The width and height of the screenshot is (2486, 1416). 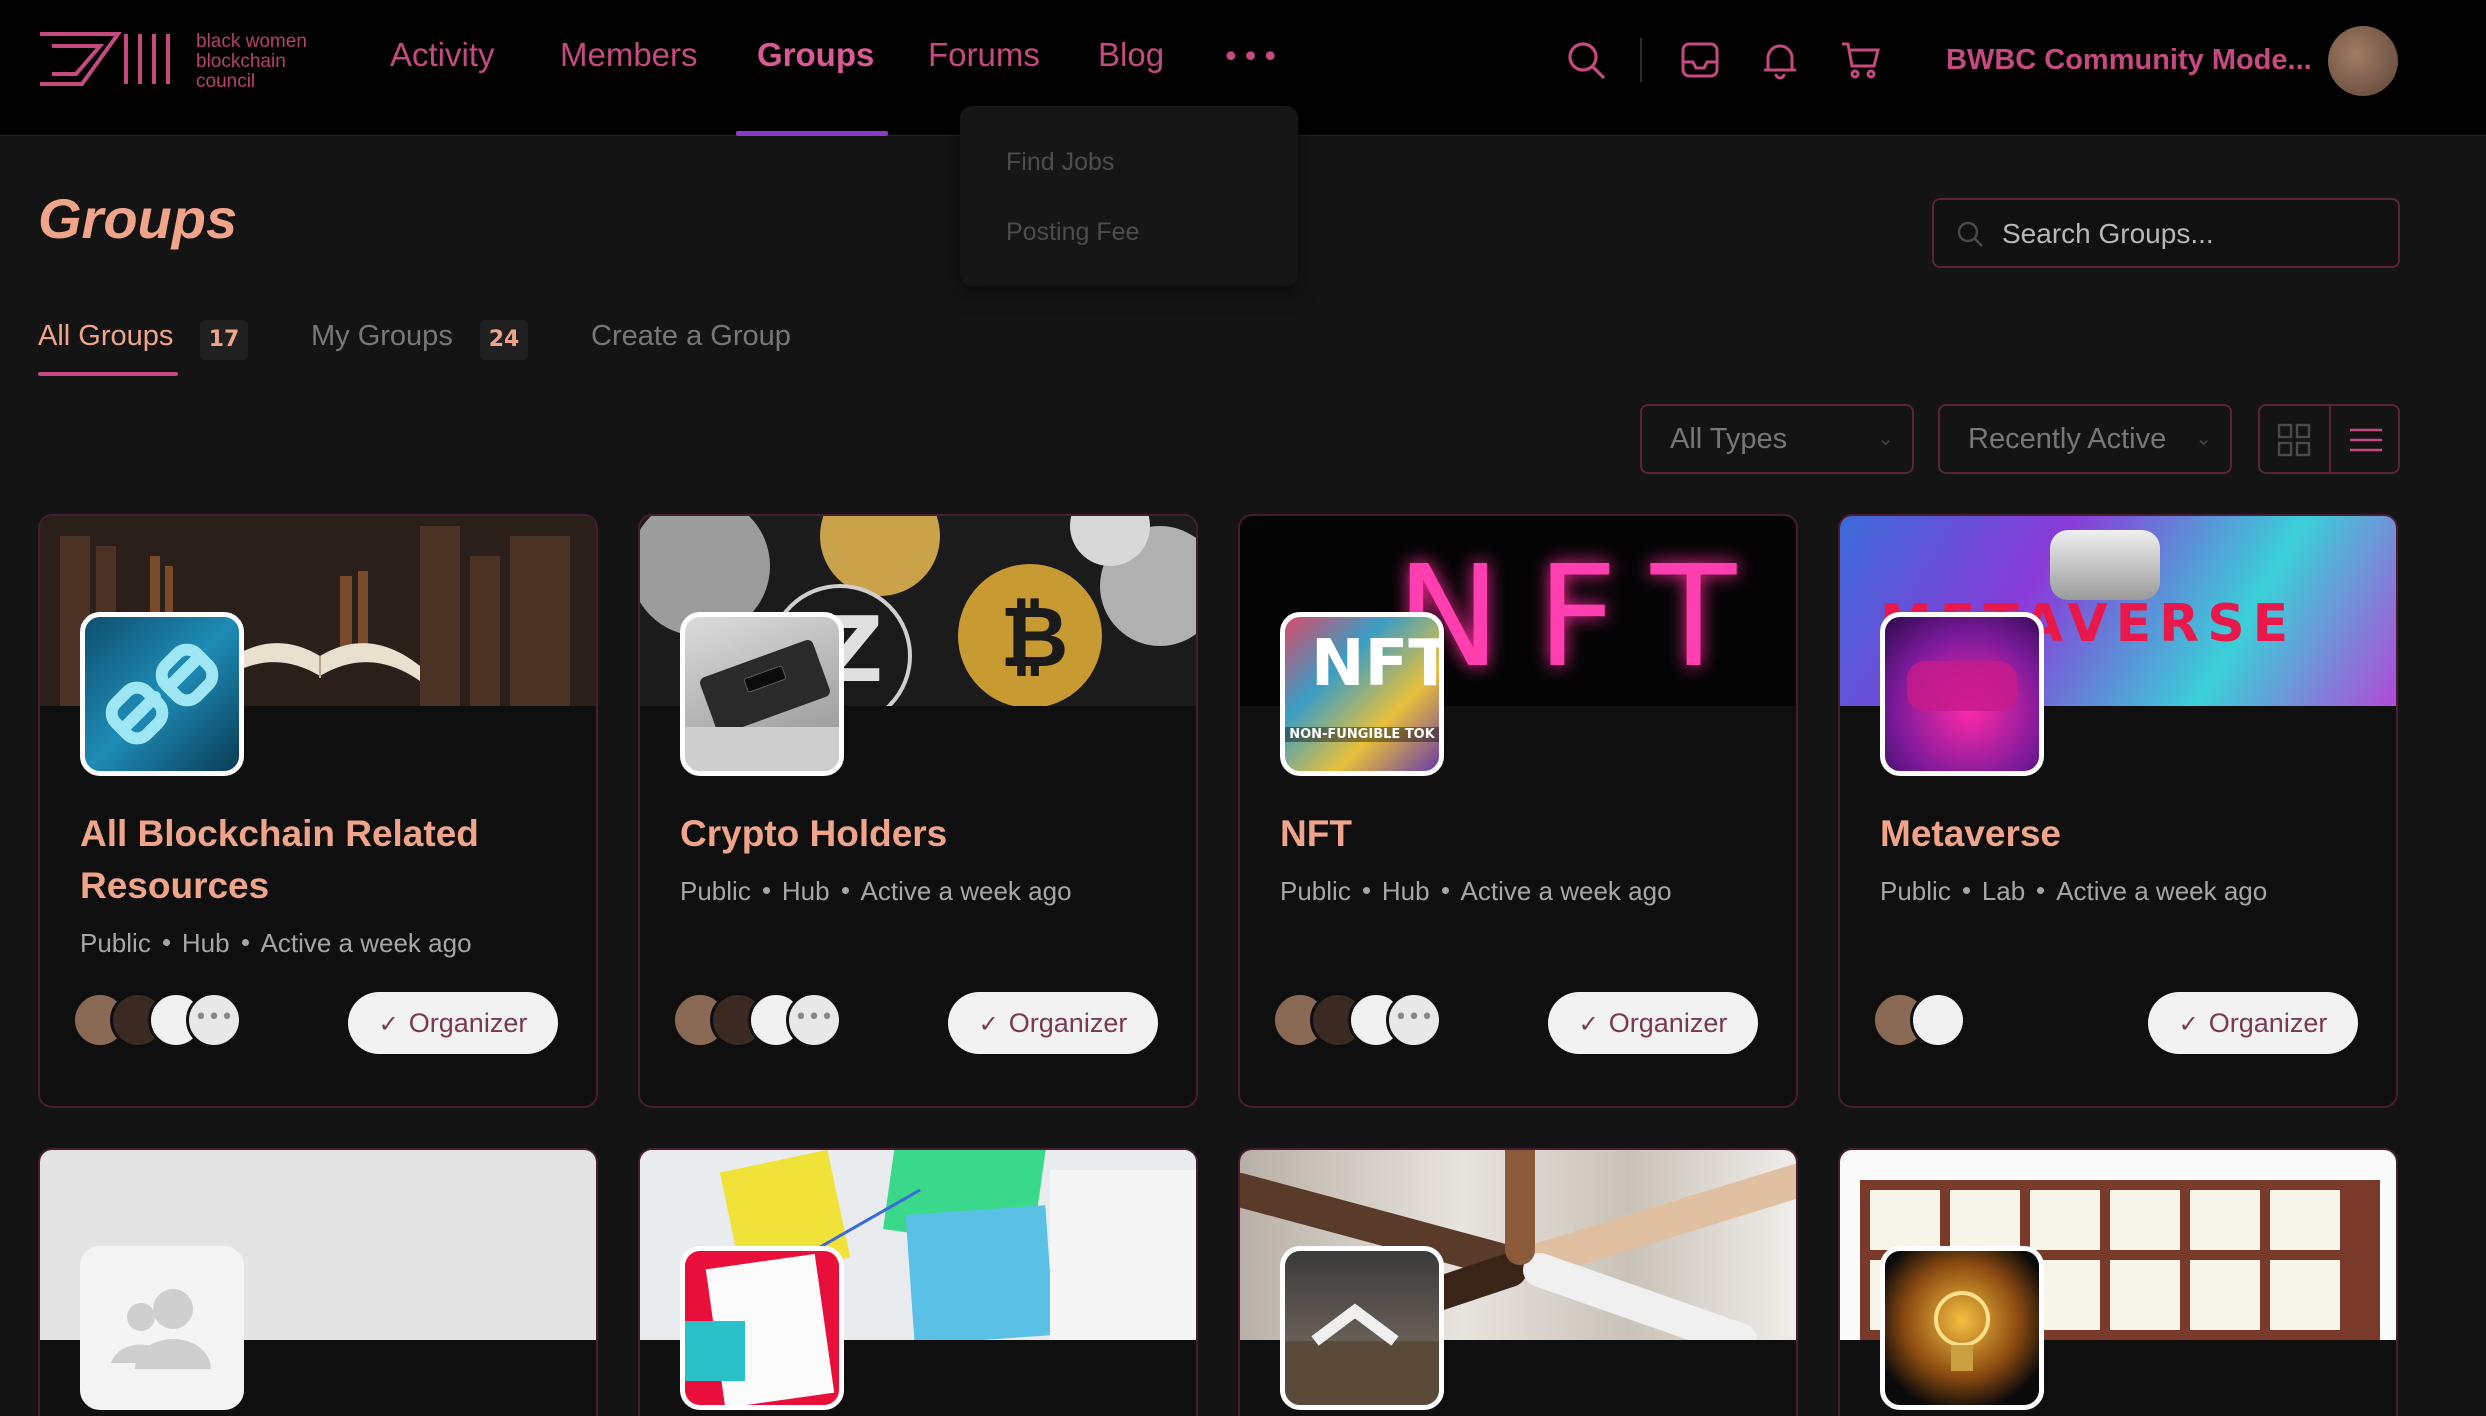 What do you see at coordinates (2003, 891) in the screenshot?
I see `group-type: Lab` at bounding box center [2003, 891].